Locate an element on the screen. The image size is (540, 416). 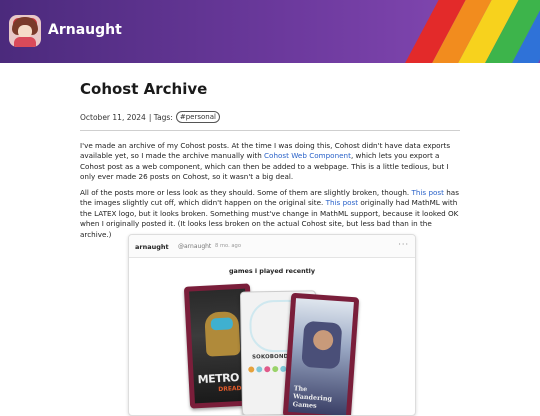
sokobond-title: SOKOBOND is located at coordinates (270, 357).